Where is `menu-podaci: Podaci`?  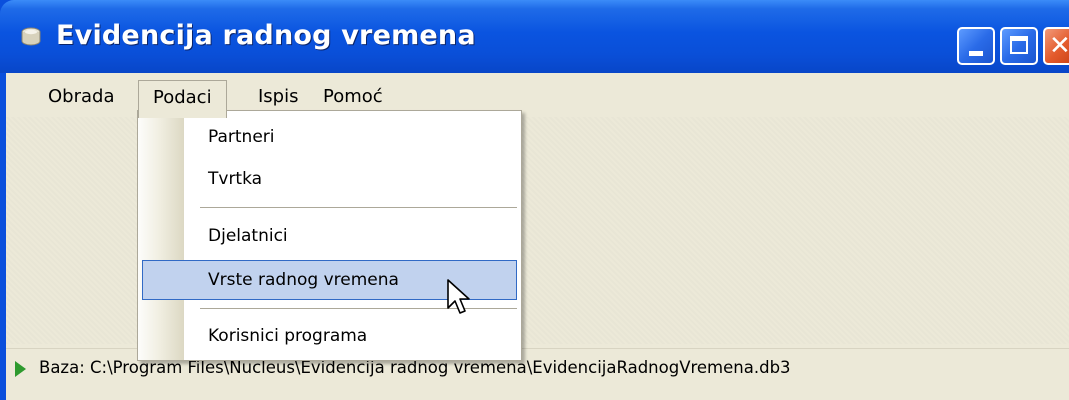
menu-podaci: Podaci is located at coordinates (182, 99).